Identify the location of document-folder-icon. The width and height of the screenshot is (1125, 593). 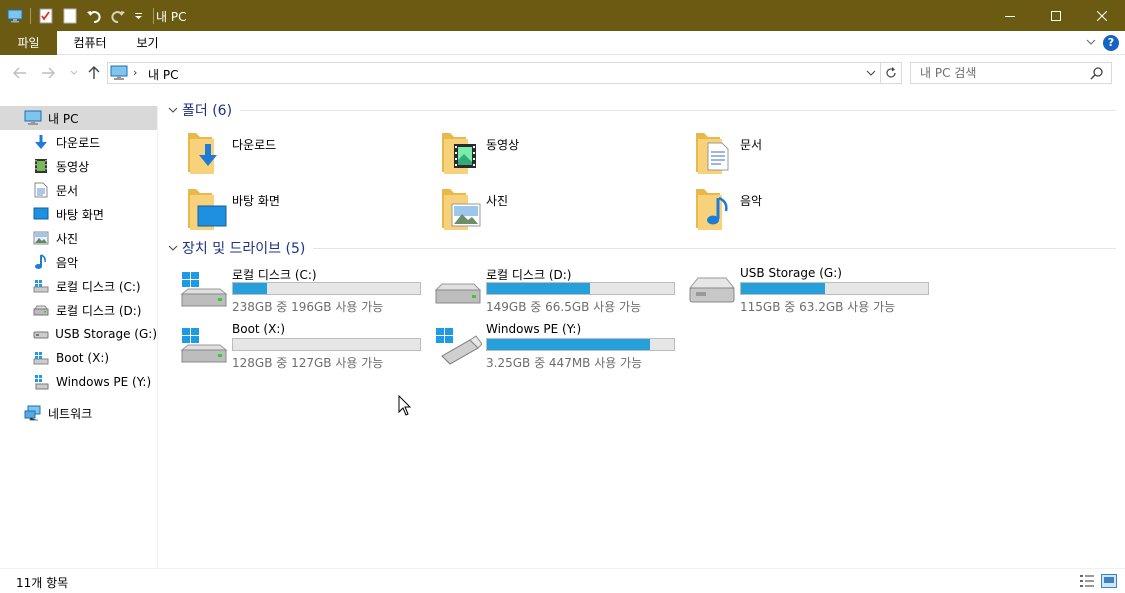
(712, 153).